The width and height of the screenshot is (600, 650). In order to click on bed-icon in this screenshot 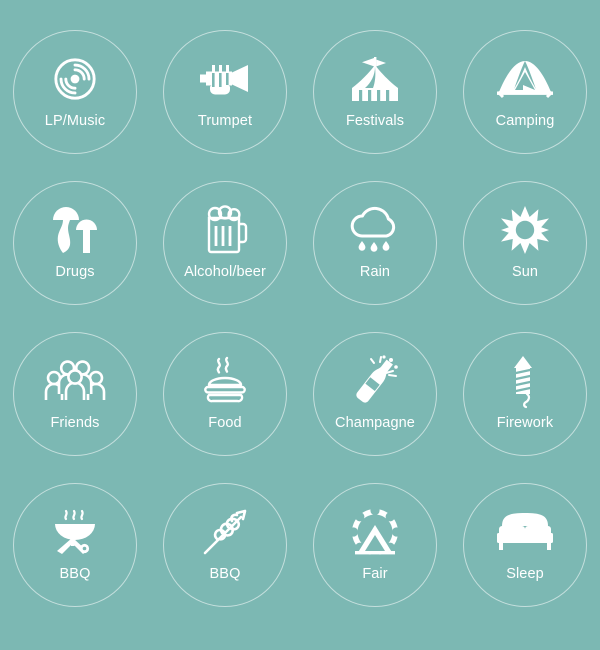, I will do `click(525, 532)`.